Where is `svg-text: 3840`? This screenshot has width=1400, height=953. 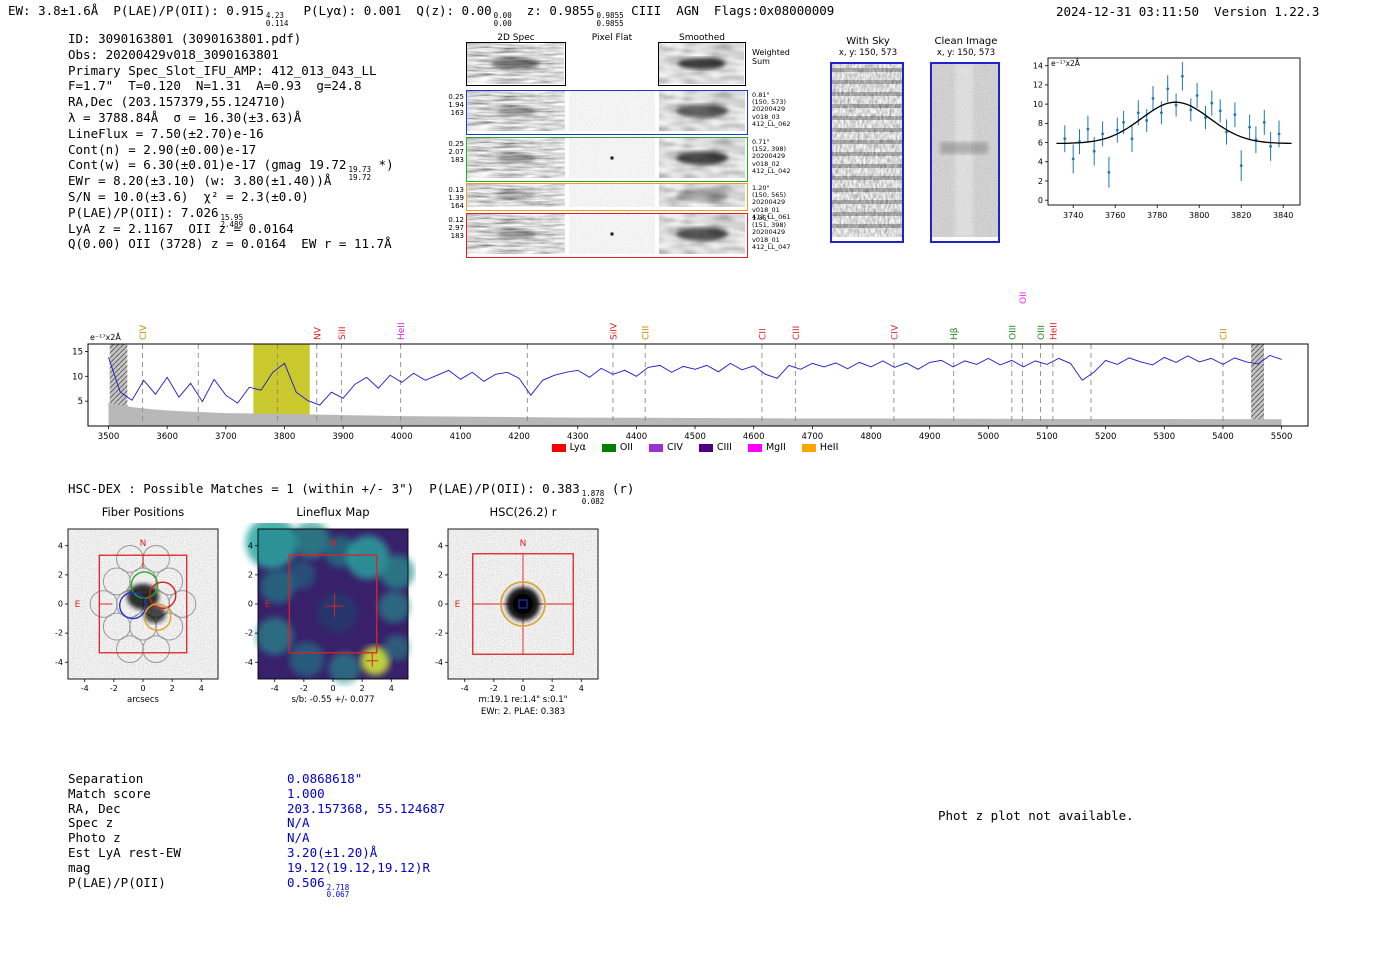
svg-text: 3840 is located at coordinates (1283, 215).